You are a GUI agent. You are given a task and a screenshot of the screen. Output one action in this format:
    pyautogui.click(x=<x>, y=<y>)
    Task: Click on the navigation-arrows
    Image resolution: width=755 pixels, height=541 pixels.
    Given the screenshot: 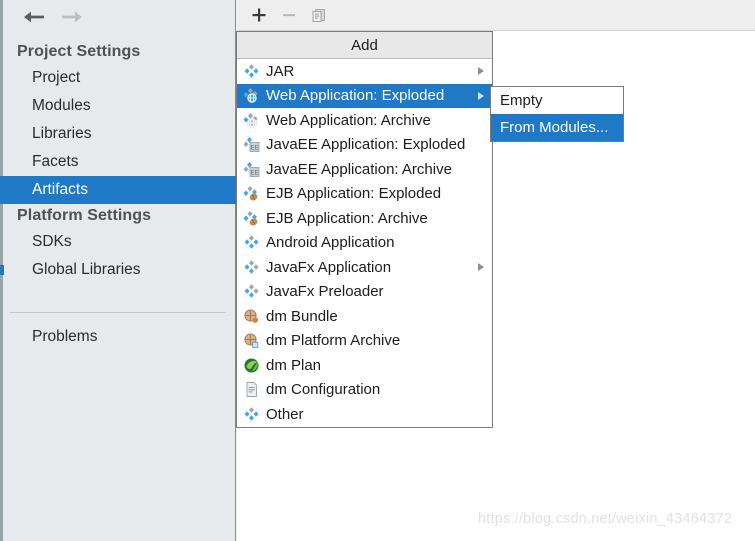 What is the action you would take?
    pyautogui.click(x=120, y=17)
    